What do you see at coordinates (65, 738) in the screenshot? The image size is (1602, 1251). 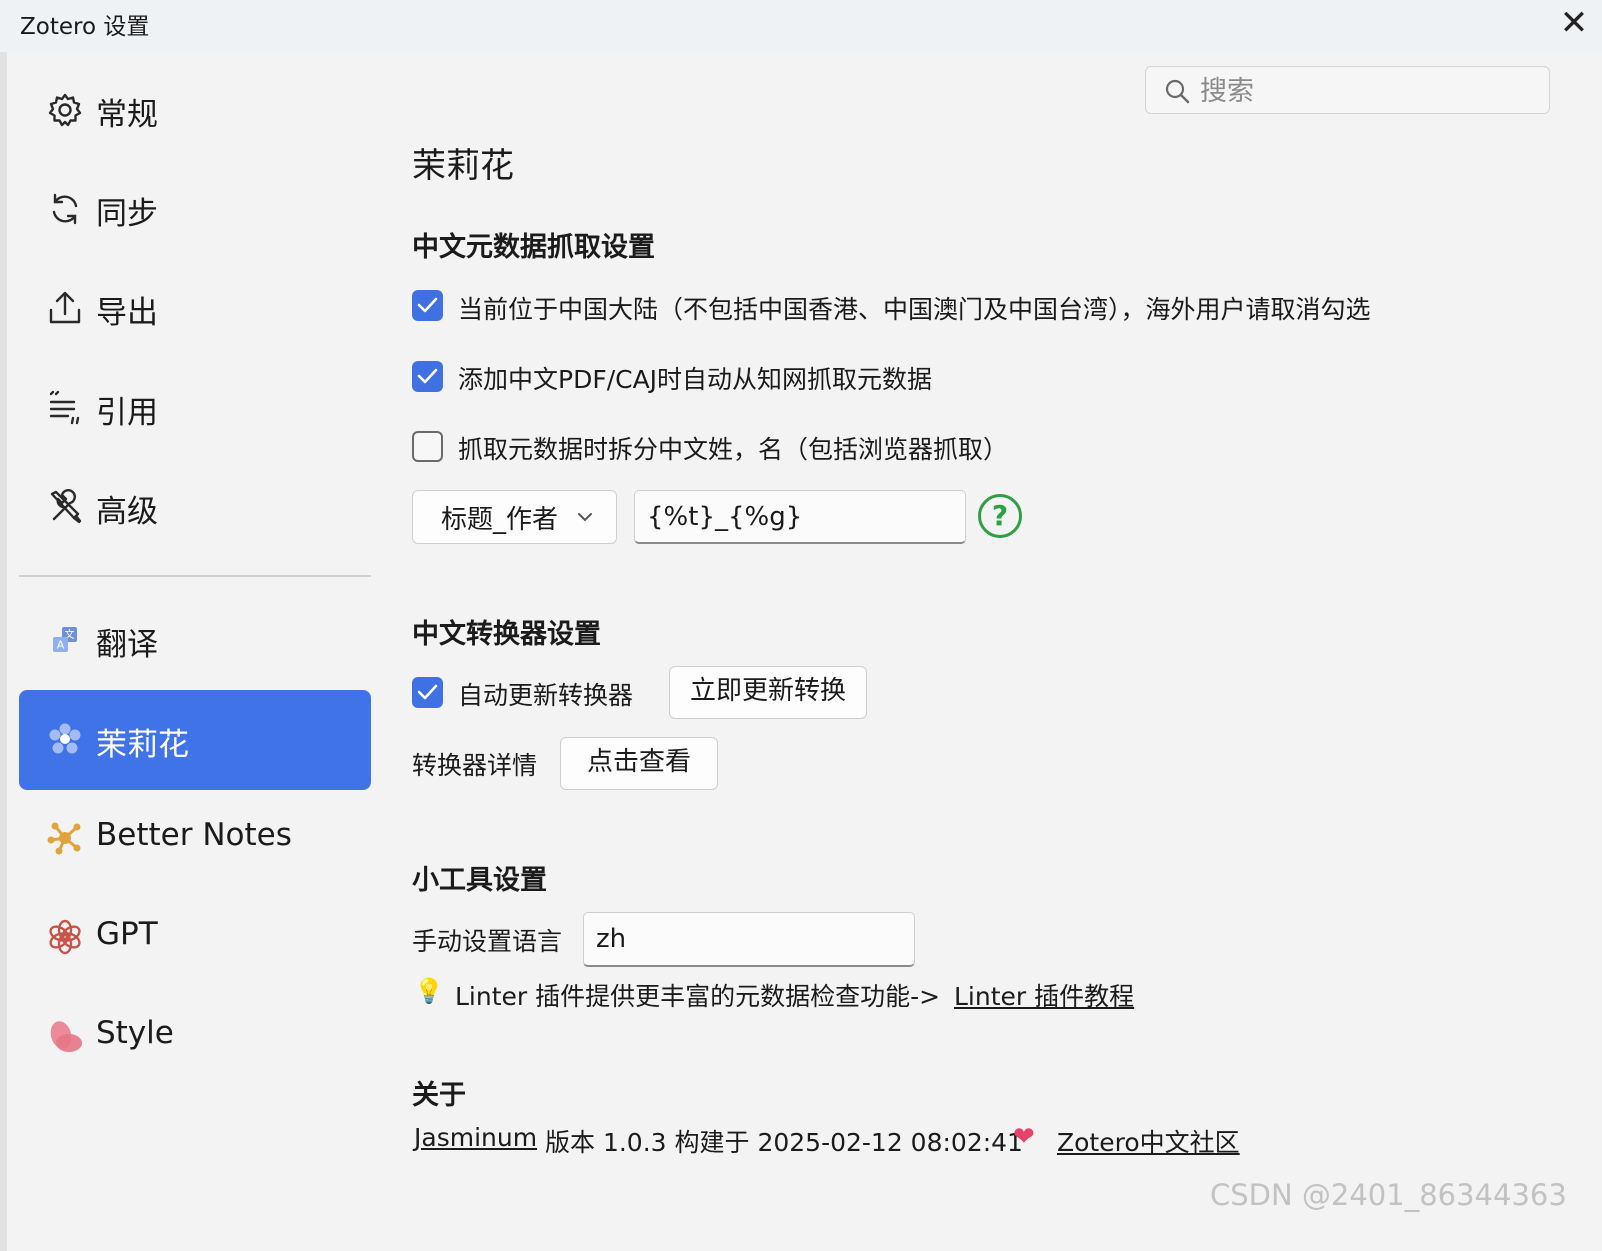 I see `jasmine-flower-icon` at bounding box center [65, 738].